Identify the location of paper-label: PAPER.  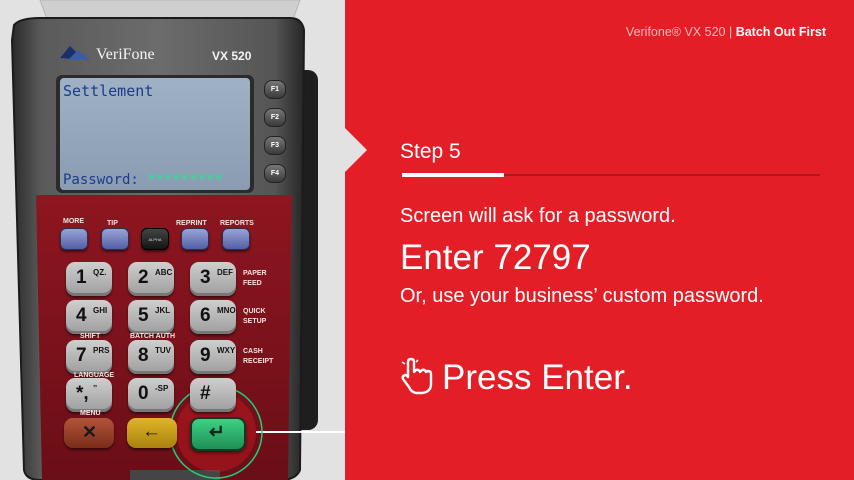
(255, 273).